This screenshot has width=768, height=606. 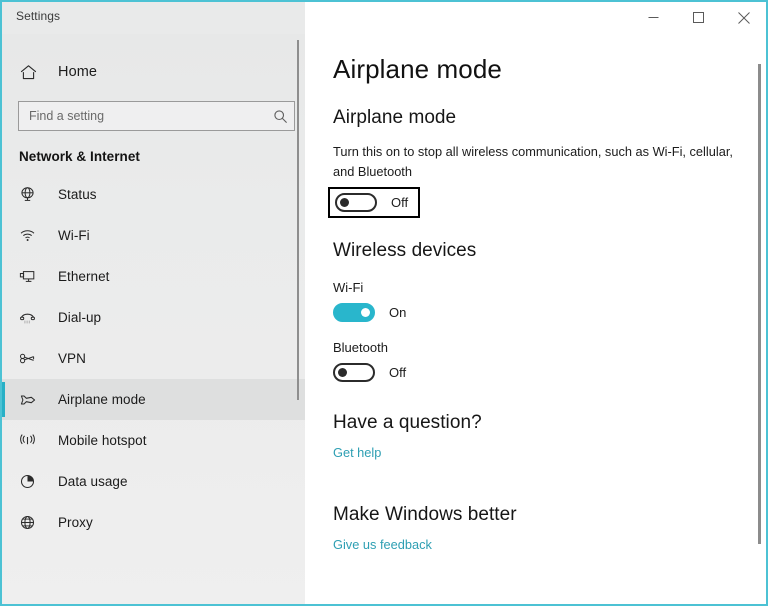 What do you see at coordinates (72, 358) in the screenshot?
I see `sidebar-item-label: VPN` at bounding box center [72, 358].